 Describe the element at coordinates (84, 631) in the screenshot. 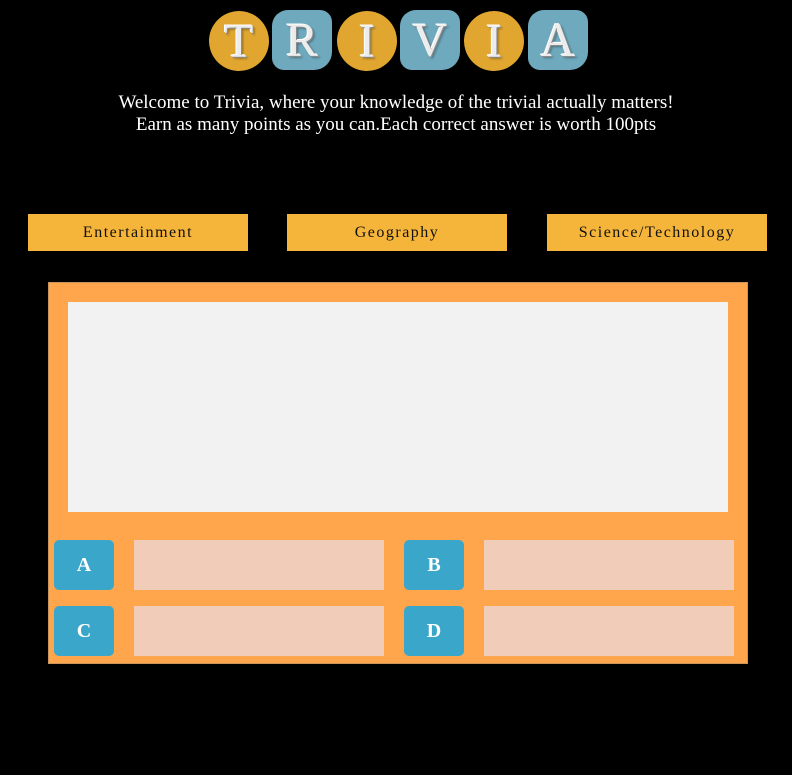

I see `answer-c-button: C` at that location.